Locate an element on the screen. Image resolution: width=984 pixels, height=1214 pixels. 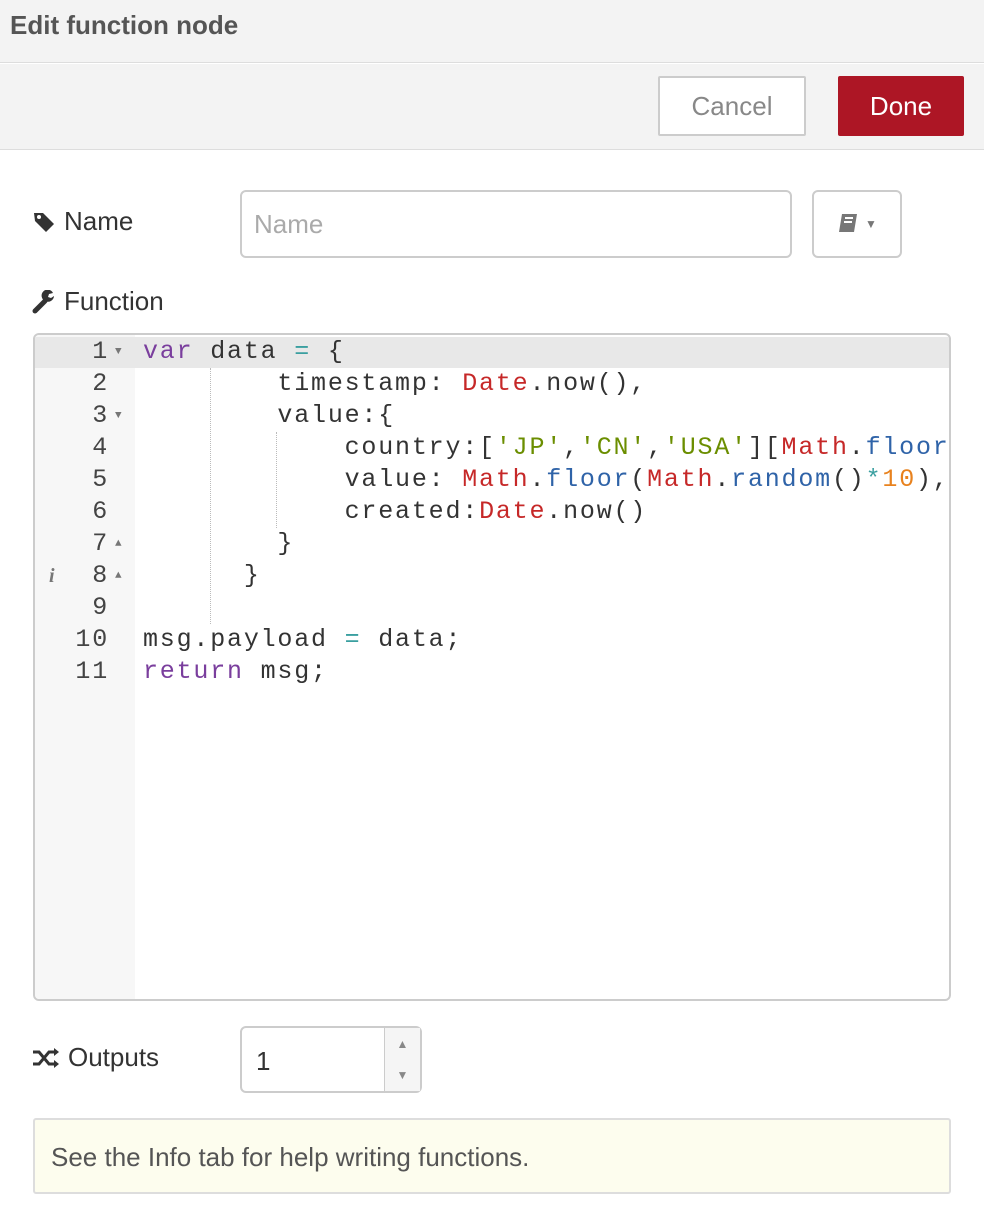
outputs-label: Outputs is located at coordinates (95, 1057).